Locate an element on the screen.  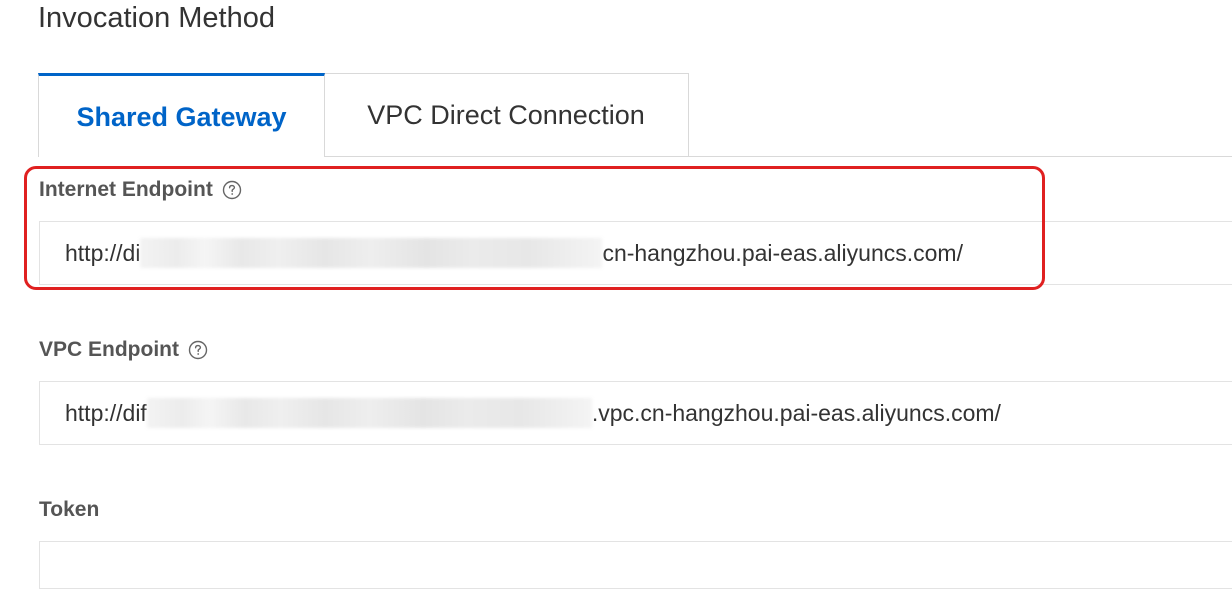
tab-bar: Shared Gateway VPC Direct Connection is located at coordinates (635, 115).